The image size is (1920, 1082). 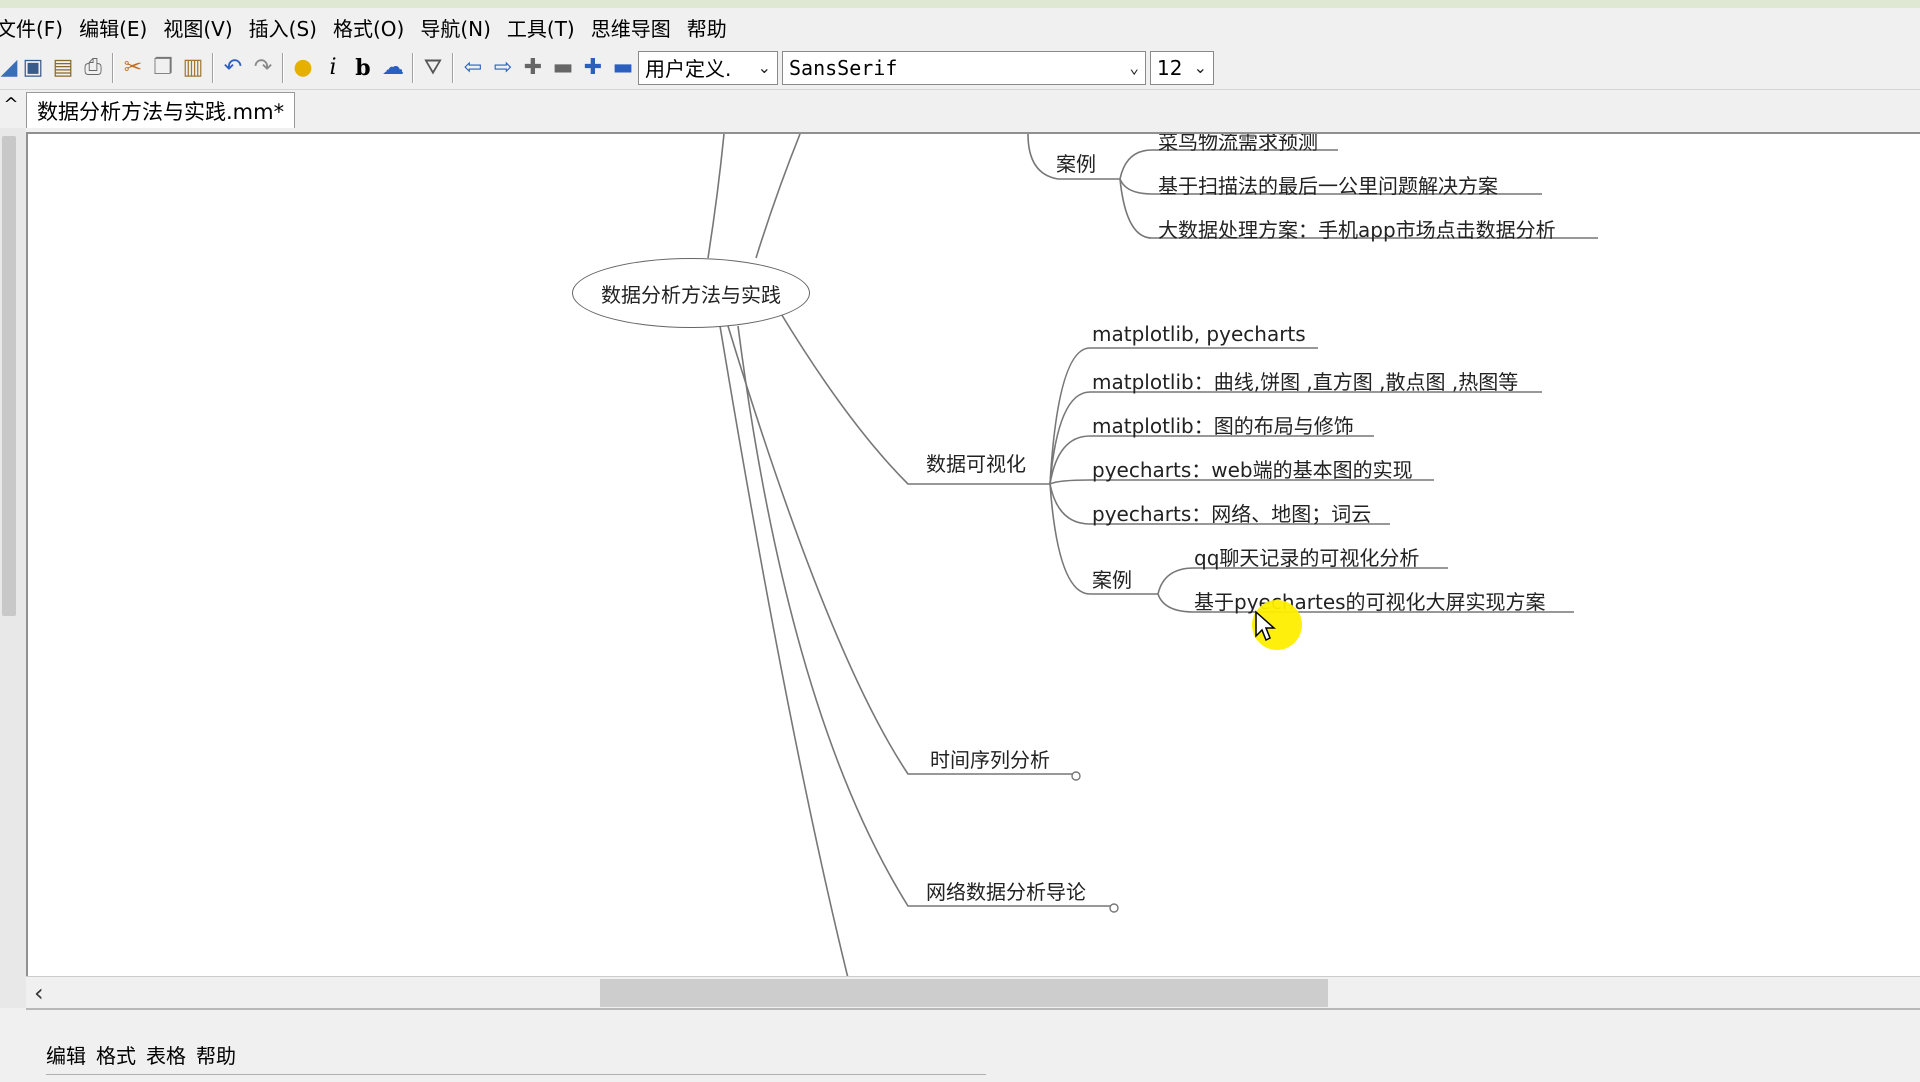 I want to click on menu-edit: 编辑(E), so click(x=113, y=27).